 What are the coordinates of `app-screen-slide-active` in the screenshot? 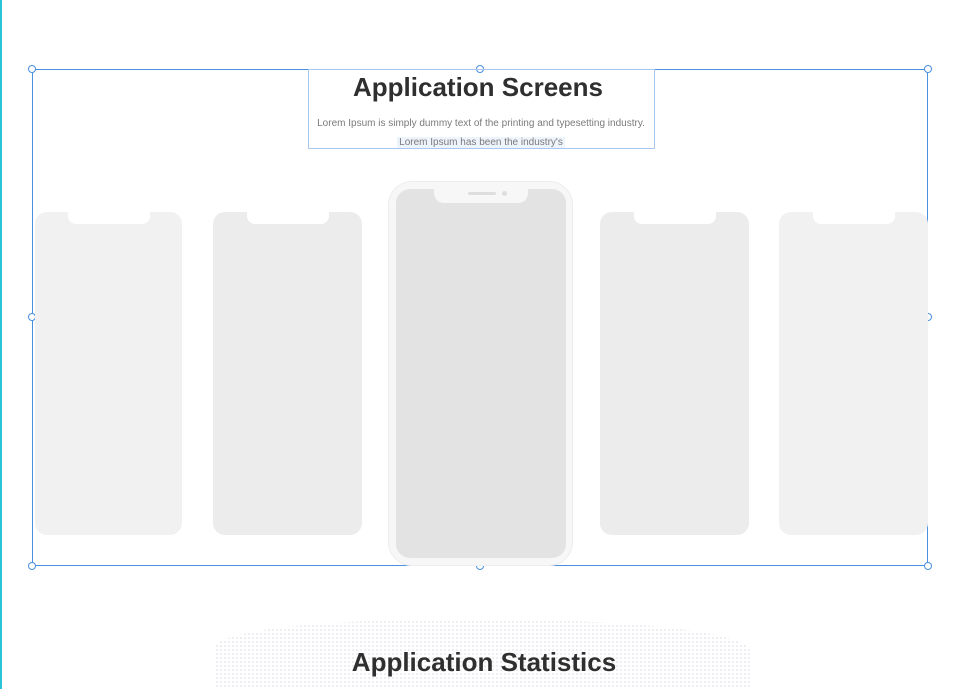 It's located at (480, 373).